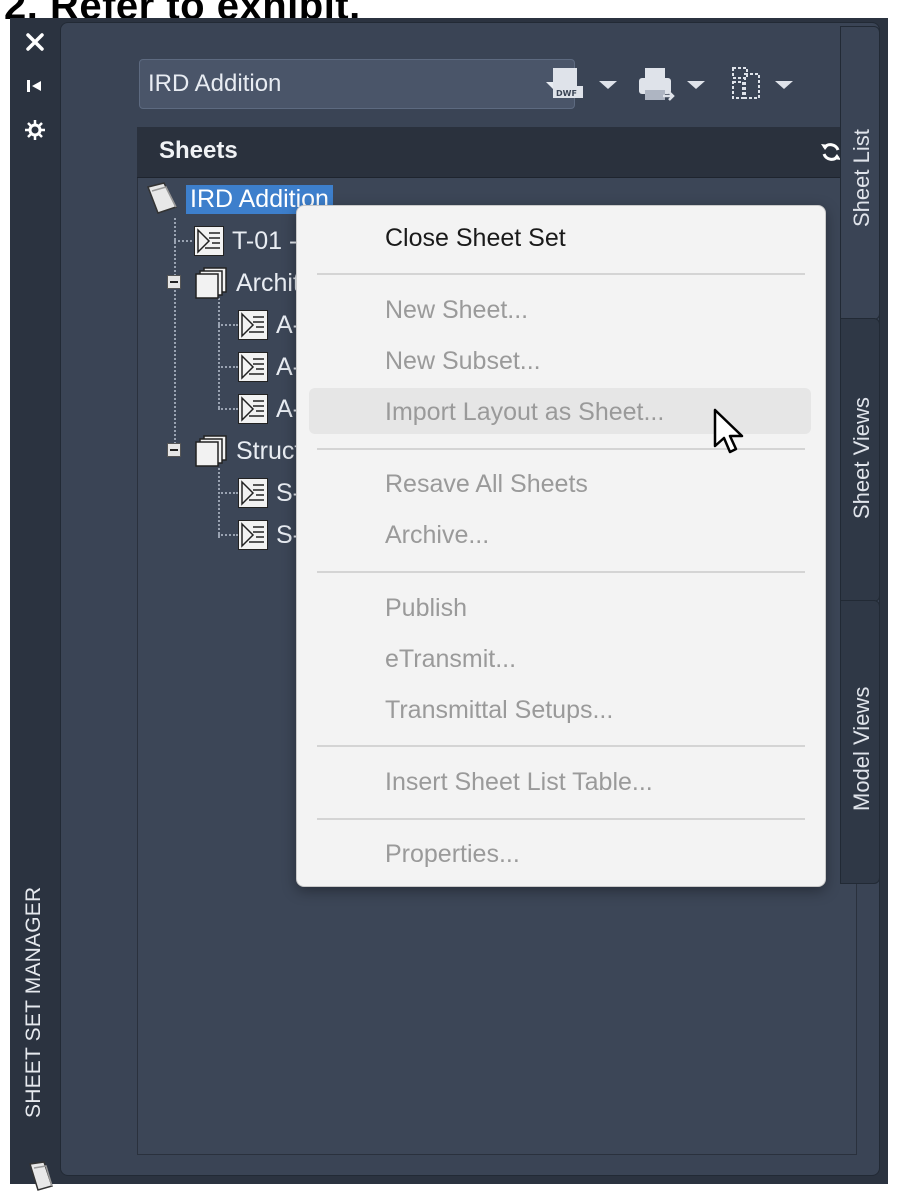 The width and height of the screenshot is (902, 1200). I want to click on palette-title: SHEET SET MANAGER, so click(33, 1002).